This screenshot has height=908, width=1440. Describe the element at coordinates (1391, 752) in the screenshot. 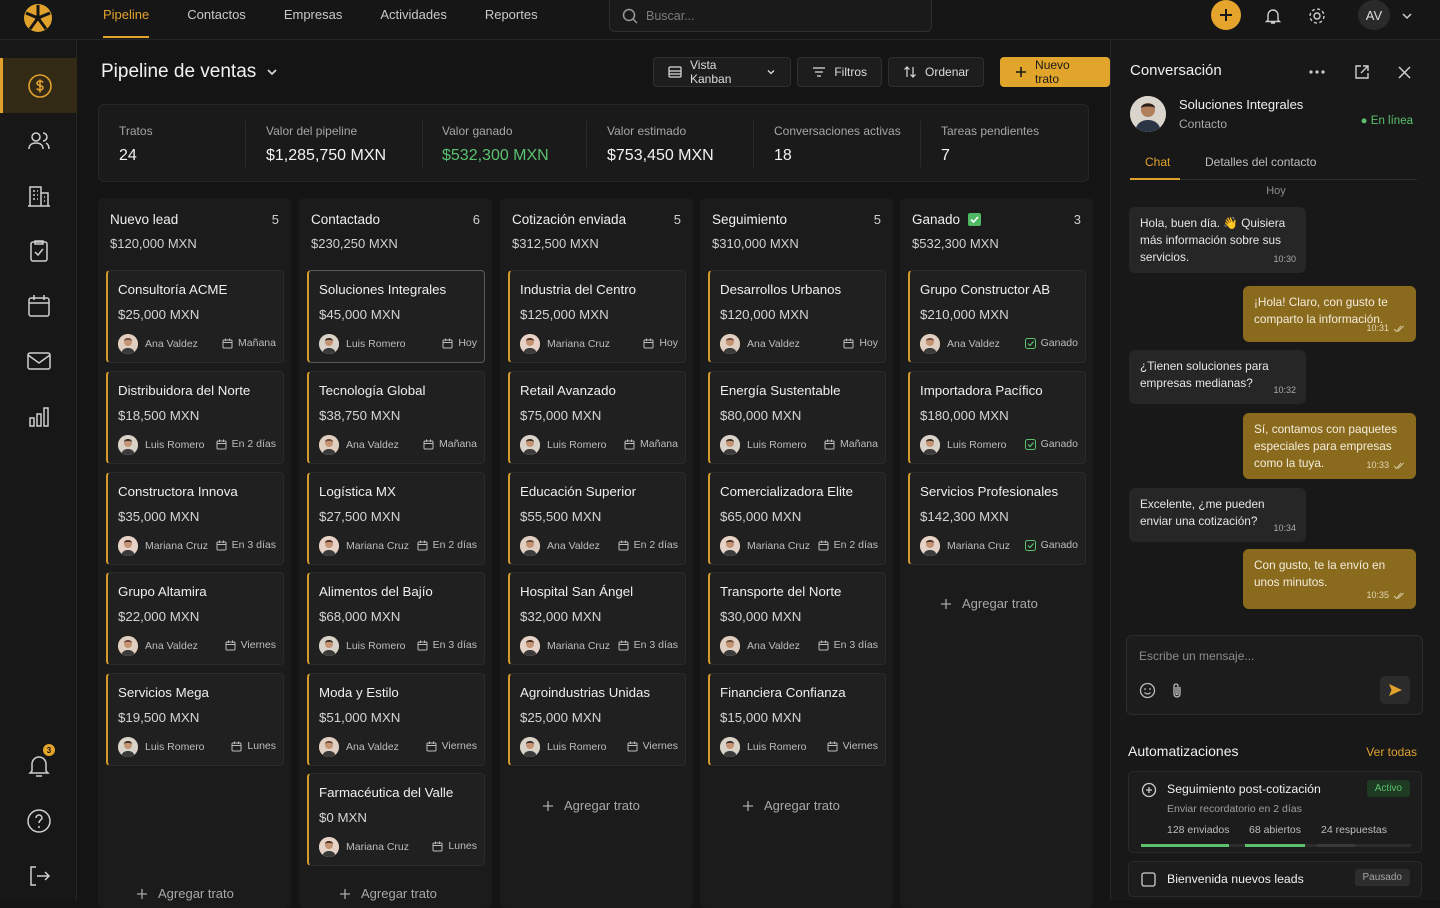

I see `see-all-link: Ver todas` at that location.